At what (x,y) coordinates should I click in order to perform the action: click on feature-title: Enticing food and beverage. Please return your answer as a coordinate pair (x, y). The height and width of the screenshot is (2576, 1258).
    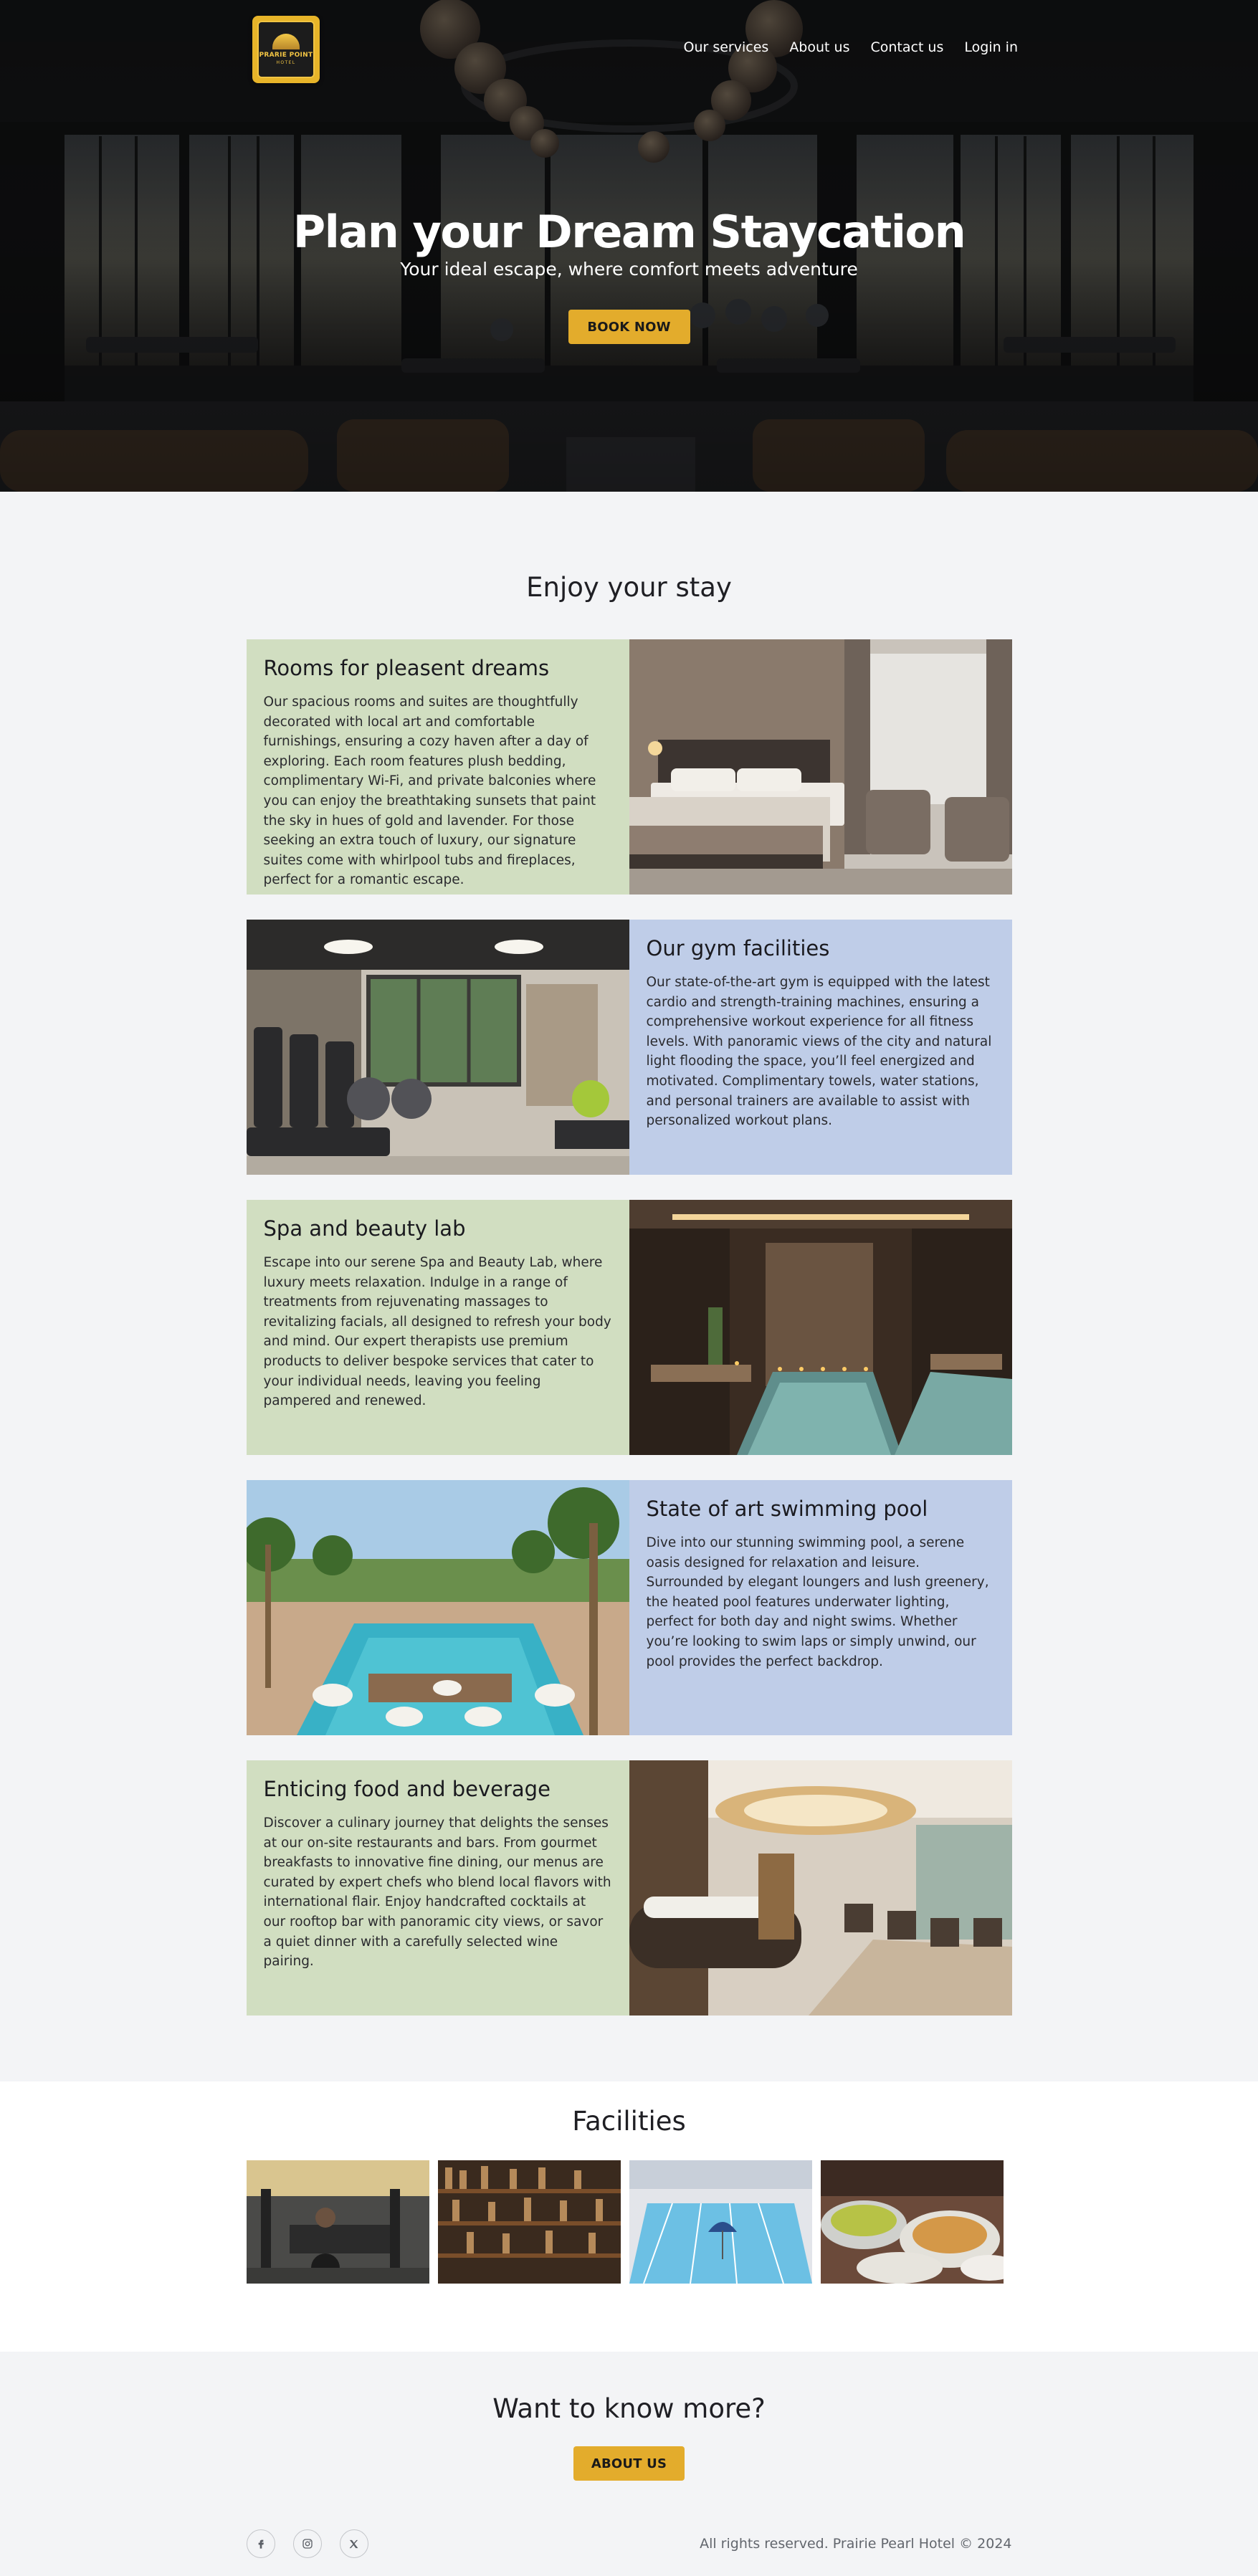
    Looking at the image, I should click on (407, 1789).